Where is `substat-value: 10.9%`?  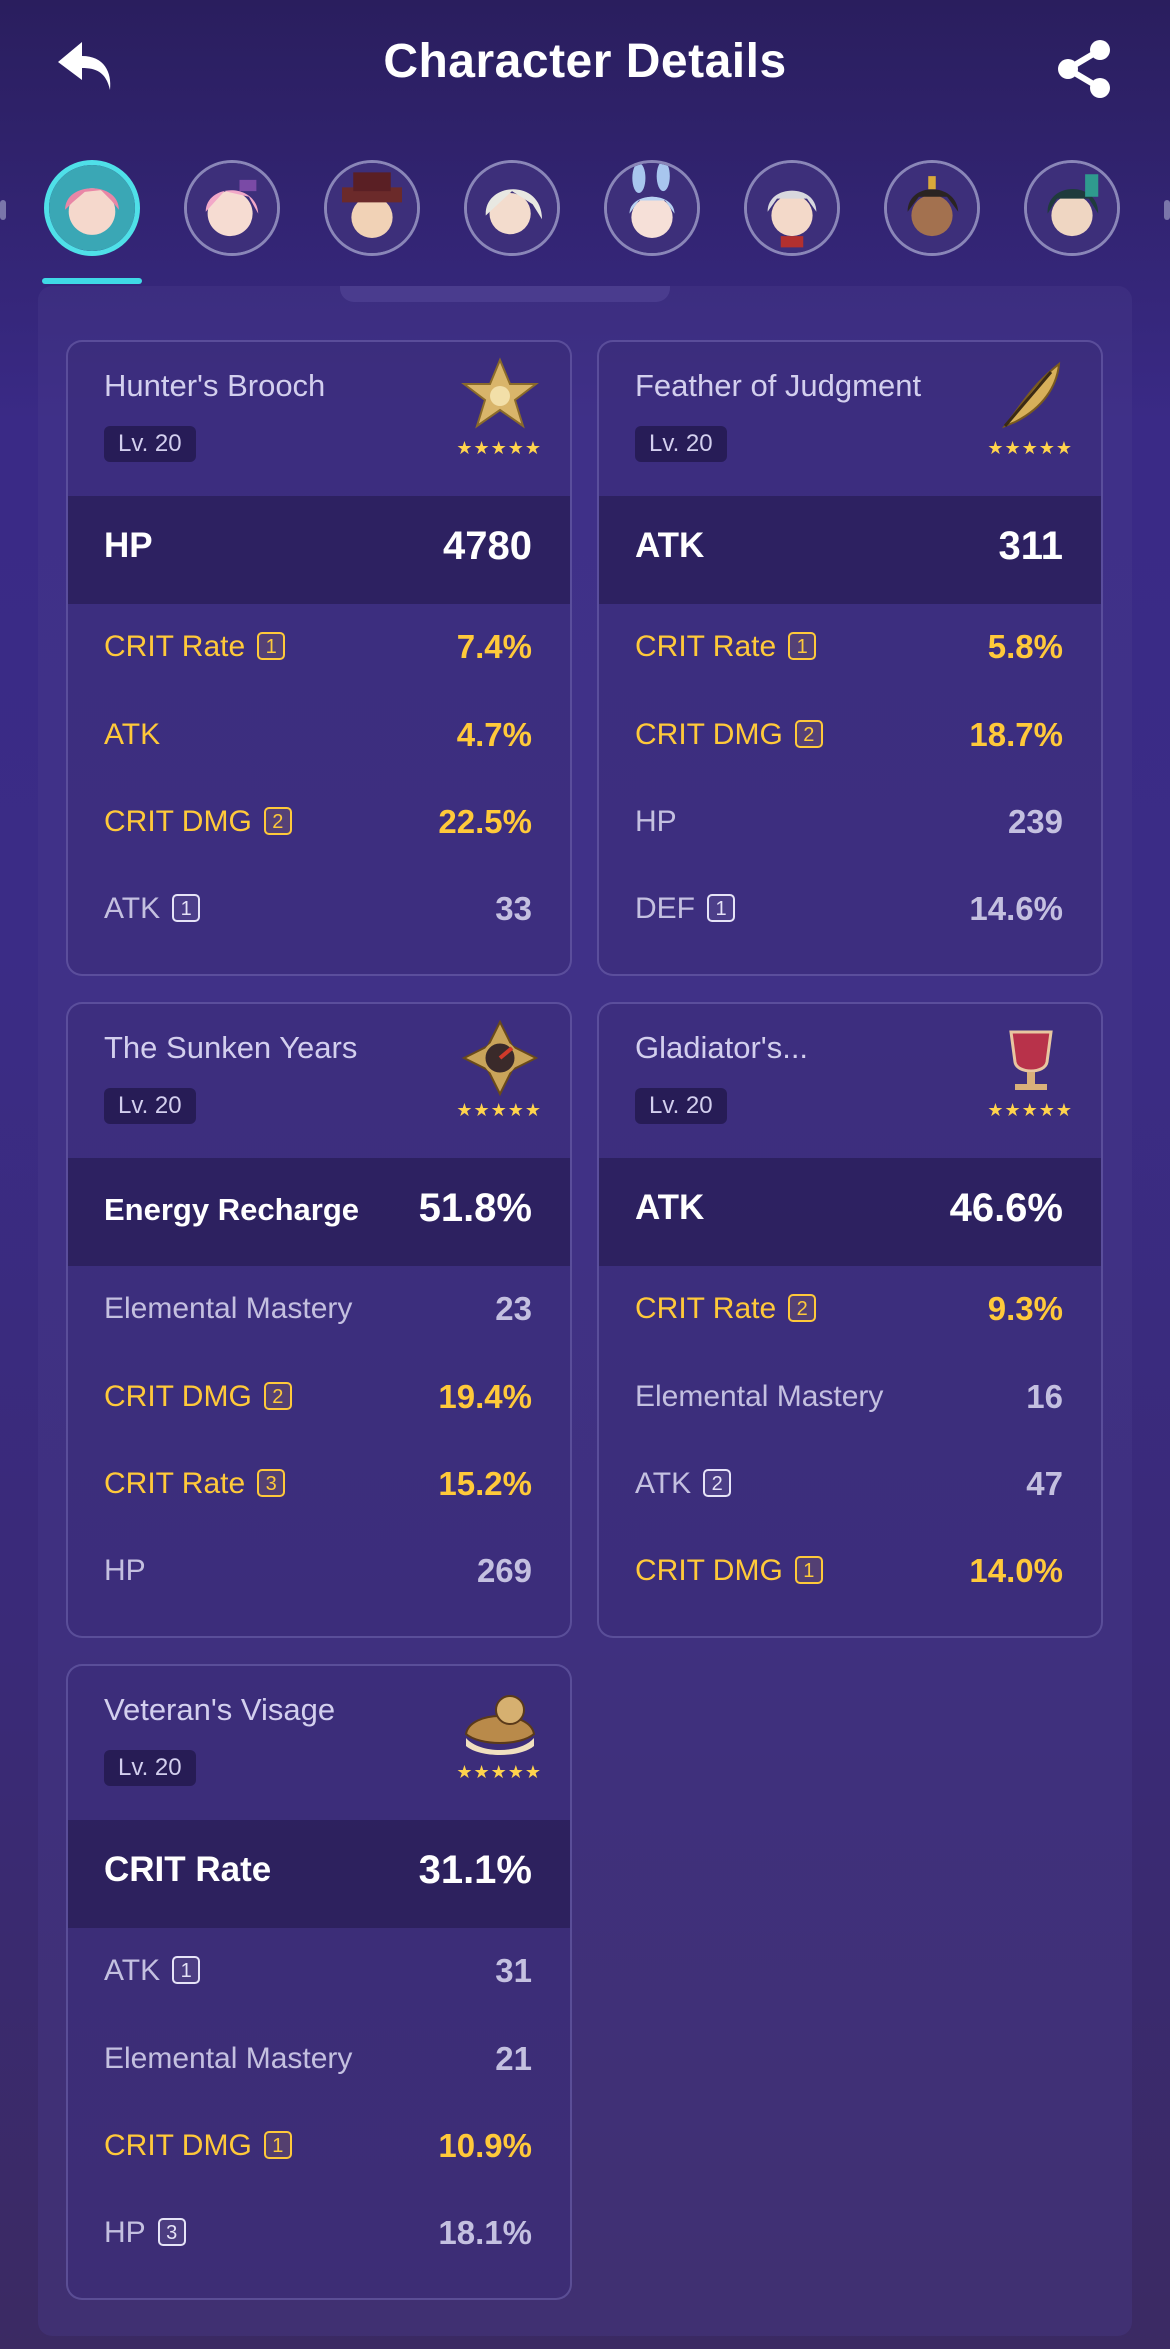 substat-value: 10.9% is located at coordinates (485, 2145).